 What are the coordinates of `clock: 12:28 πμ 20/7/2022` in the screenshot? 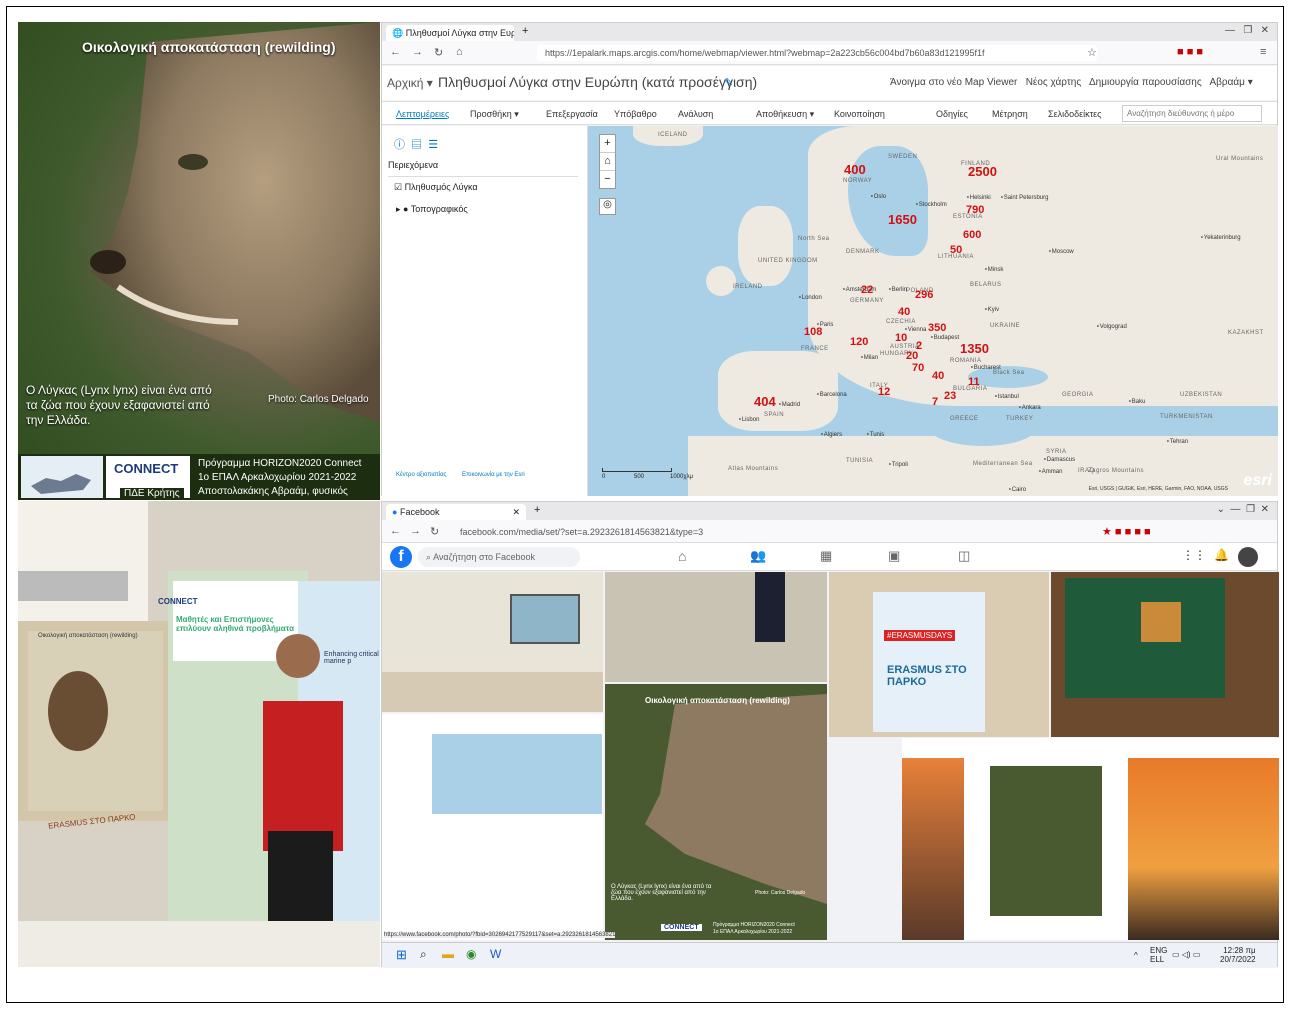 It's located at (1238, 955).